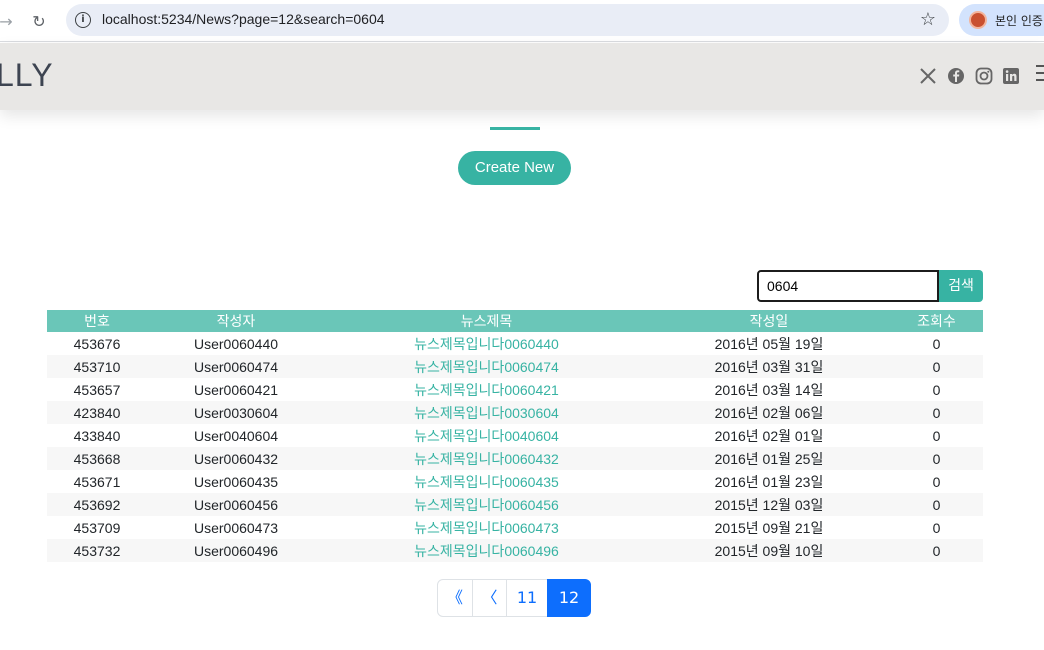 Image resolution: width=1044 pixels, height=650 pixels. What do you see at coordinates (97, 412) in the screenshot?
I see `row-number: 423840` at bounding box center [97, 412].